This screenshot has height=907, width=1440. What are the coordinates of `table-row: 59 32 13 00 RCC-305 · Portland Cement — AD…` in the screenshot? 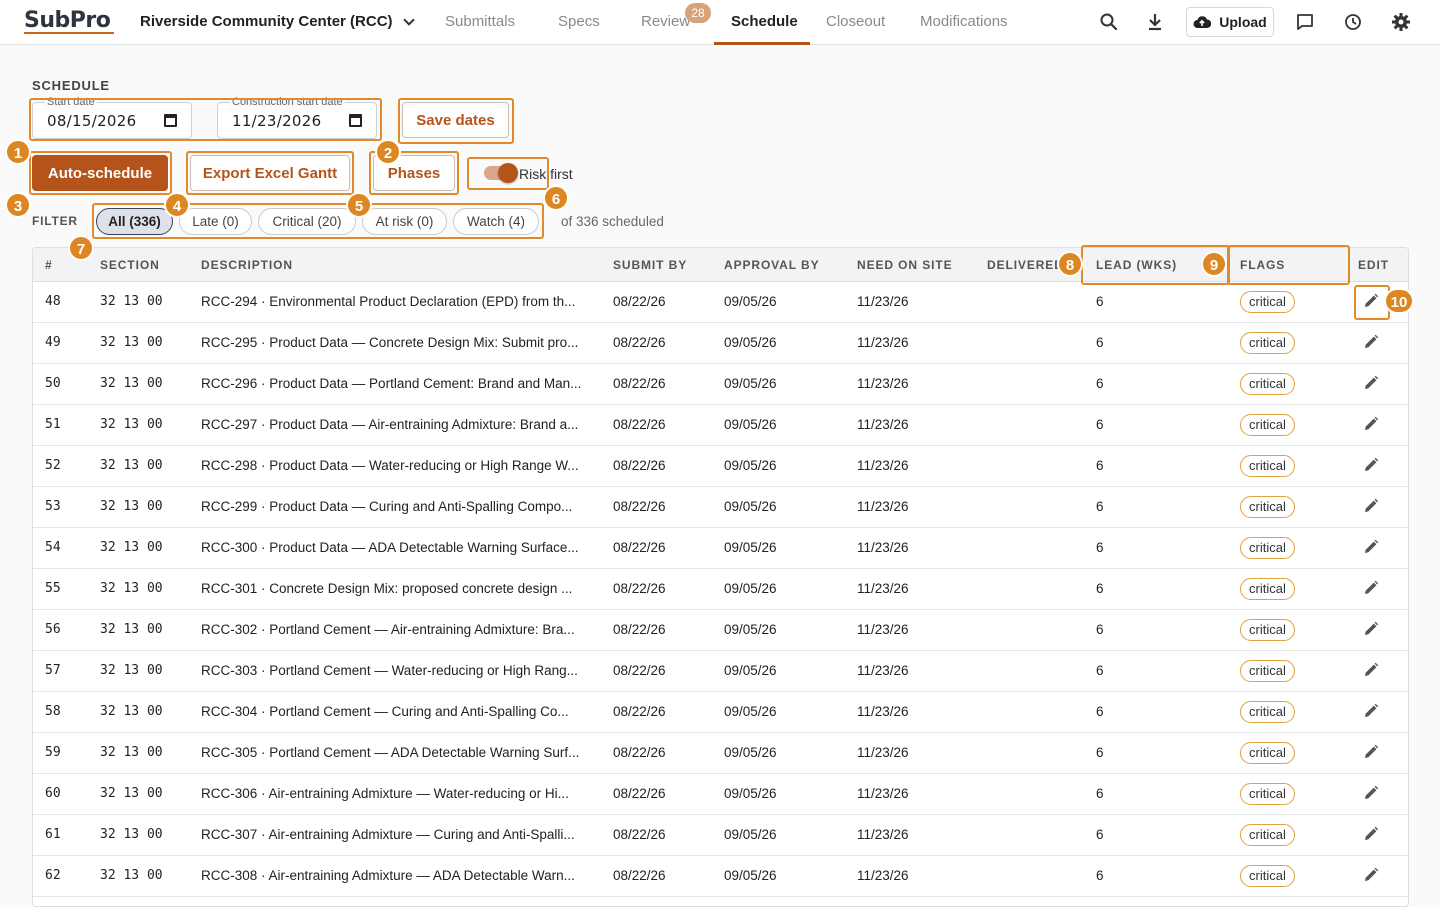 It's located at (720, 753).